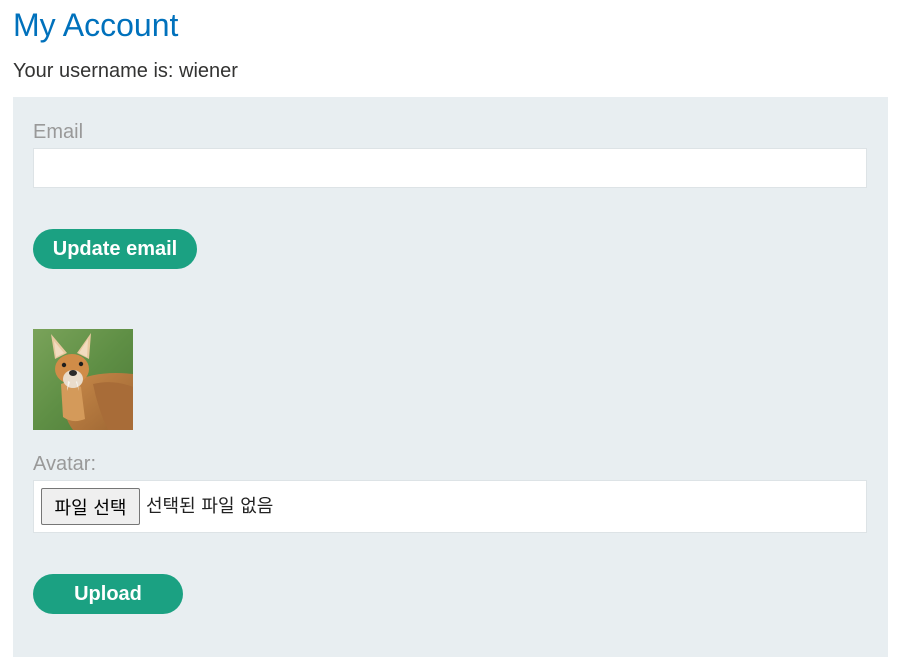  What do you see at coordinates (125, 71) in the screenshot?
I see `username-text: Your username is: wiener` at bounding box center [125, 71].